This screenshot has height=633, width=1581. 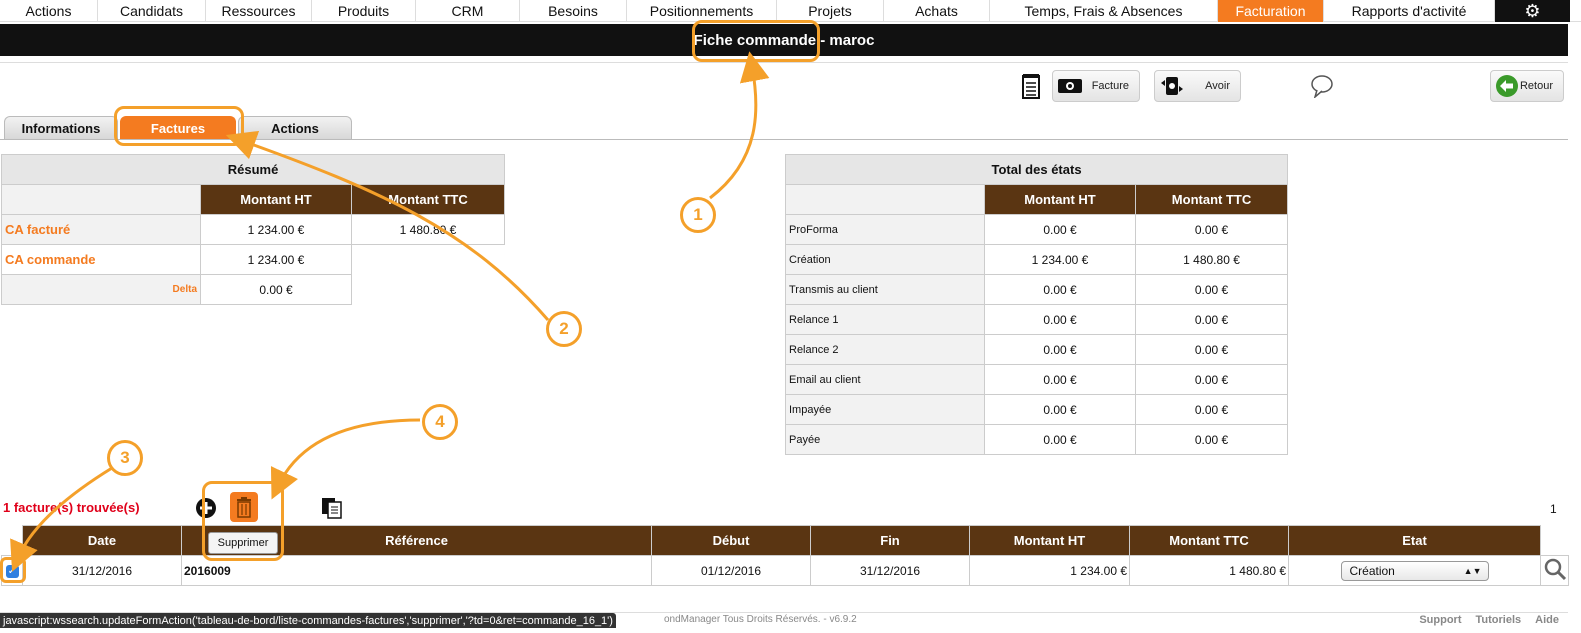 What do you see at coordinates (440, 422) in the screenshot?
I see `annotation-4: 4` at bounding box center [440, 422].